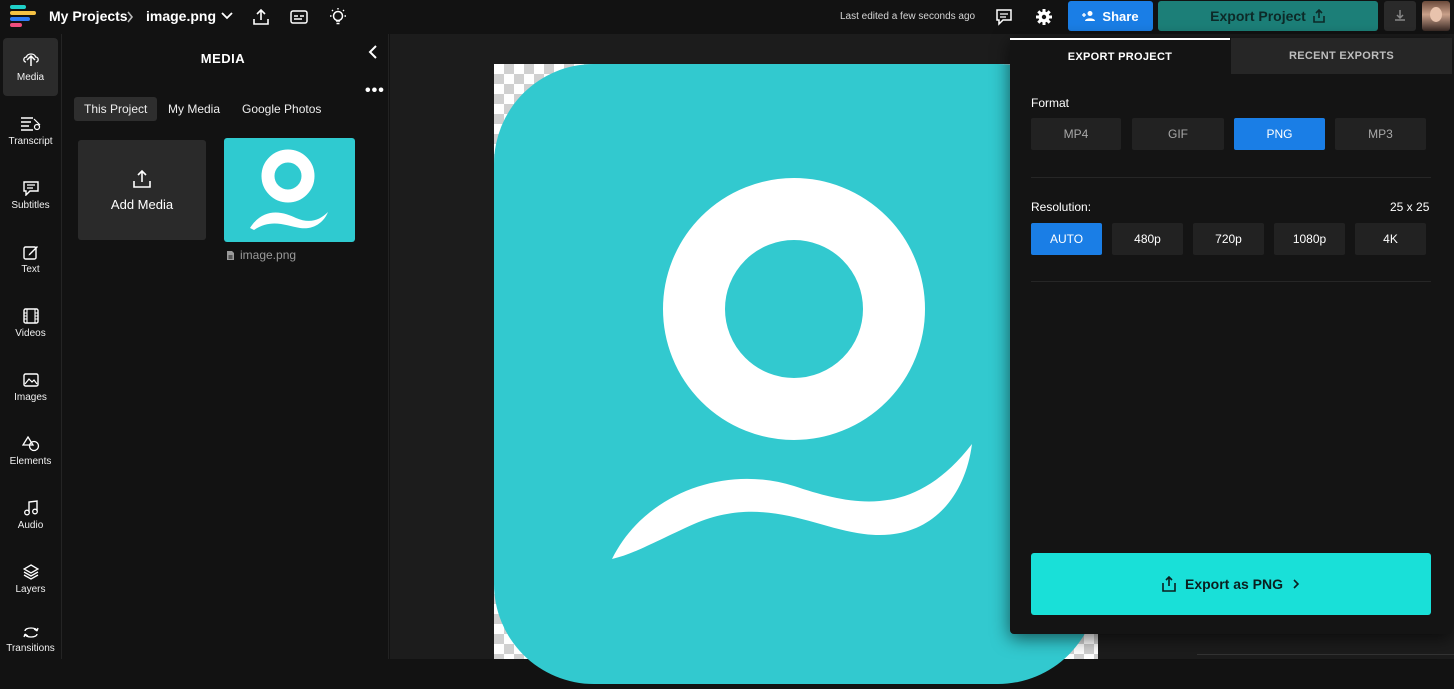  Describe the element at coordinates (281, 109) in the screenshot. I see `tab-google-photos: Google Photos` at that location.